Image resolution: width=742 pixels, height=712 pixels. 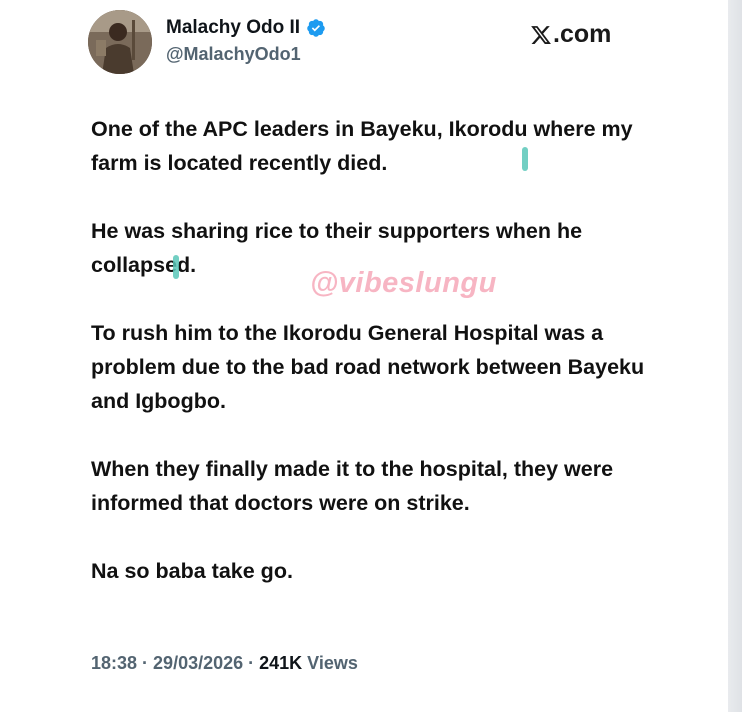 I want to click on tweet-date: 29/03/2026, so click(x=198, y=663).